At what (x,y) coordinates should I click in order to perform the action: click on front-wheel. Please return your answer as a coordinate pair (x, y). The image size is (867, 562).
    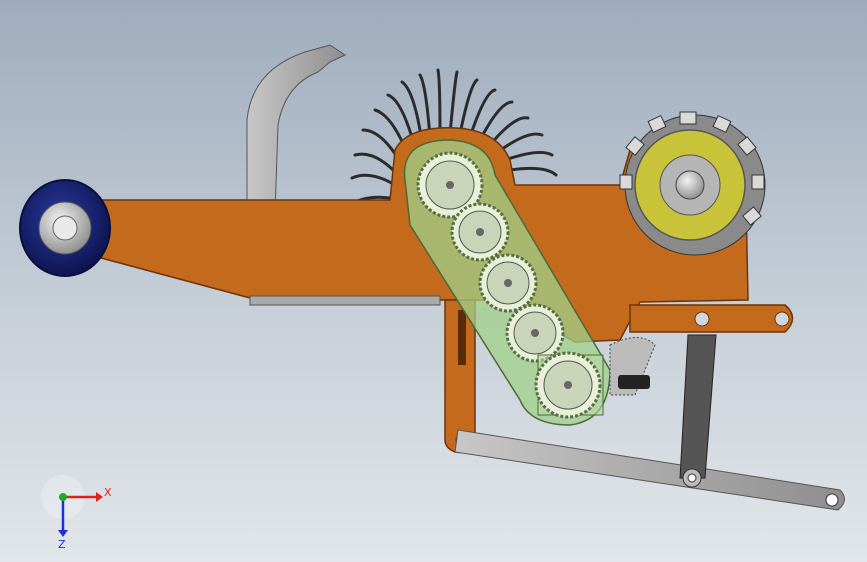
    Looking at the image, I should click on (65, 228).